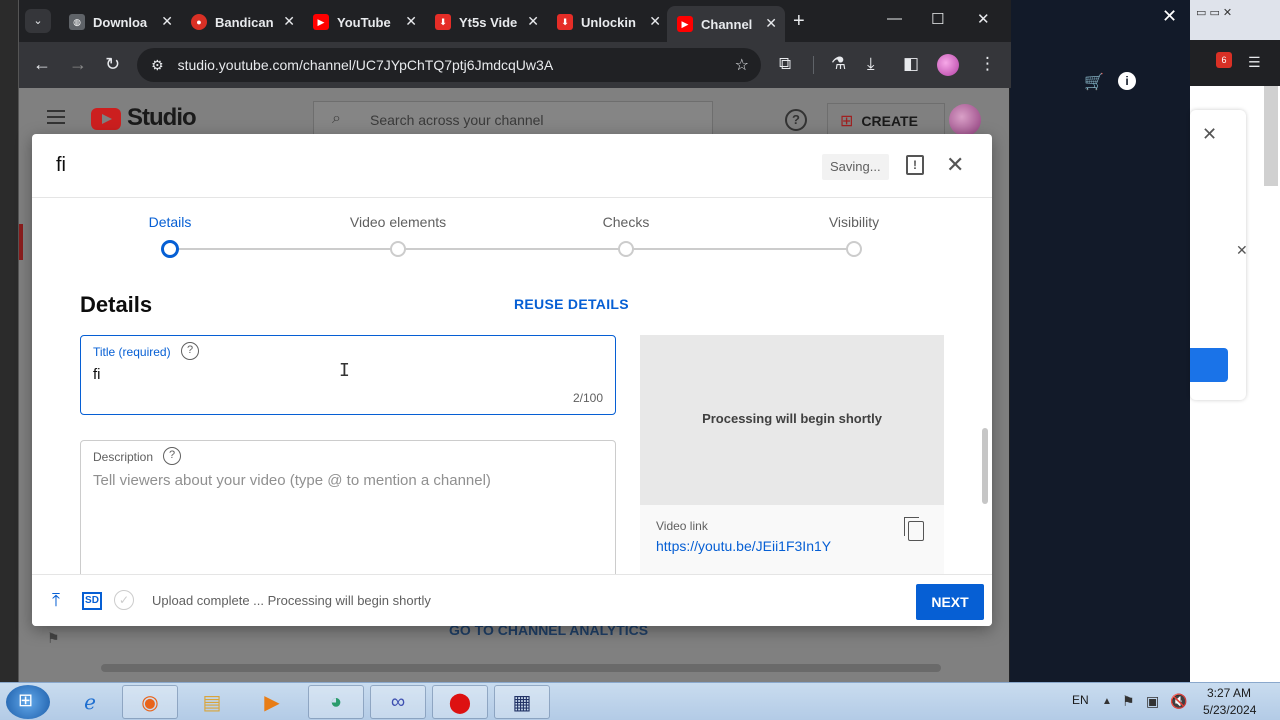 The image size is (1280, 720). What do you see at coordinates (854, 222) in the screenshot?
I see `step-visibility: Visibility` at bounding box center [854, 222].